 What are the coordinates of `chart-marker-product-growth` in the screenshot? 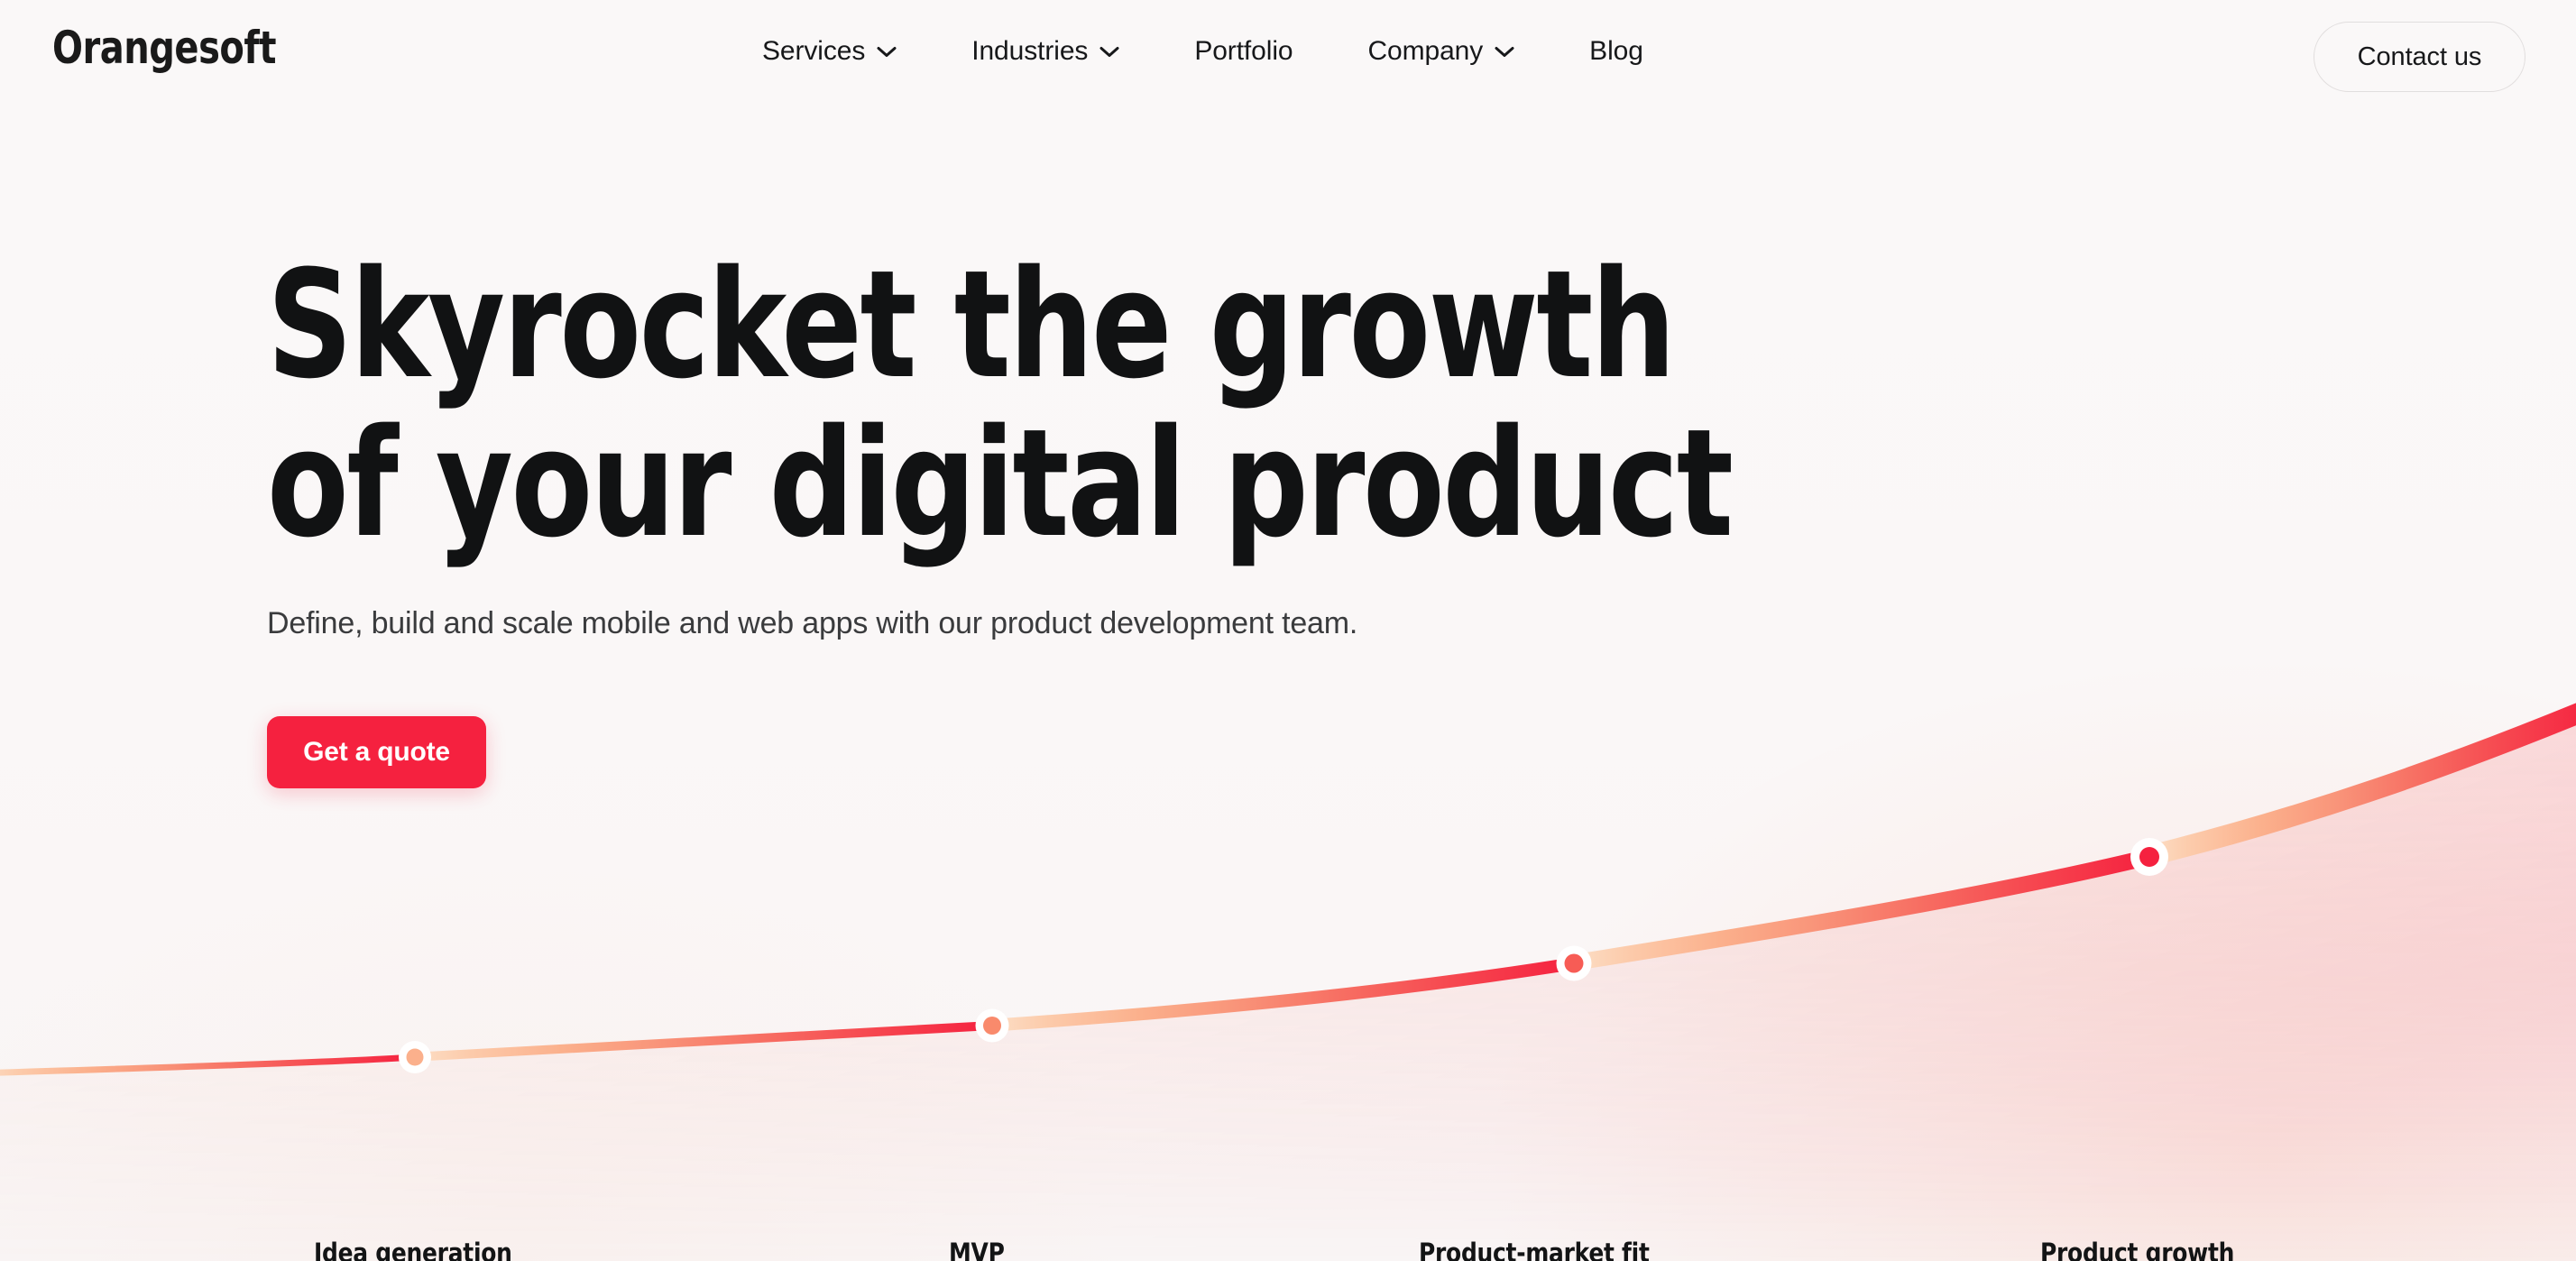 It's located at (2149, 857).